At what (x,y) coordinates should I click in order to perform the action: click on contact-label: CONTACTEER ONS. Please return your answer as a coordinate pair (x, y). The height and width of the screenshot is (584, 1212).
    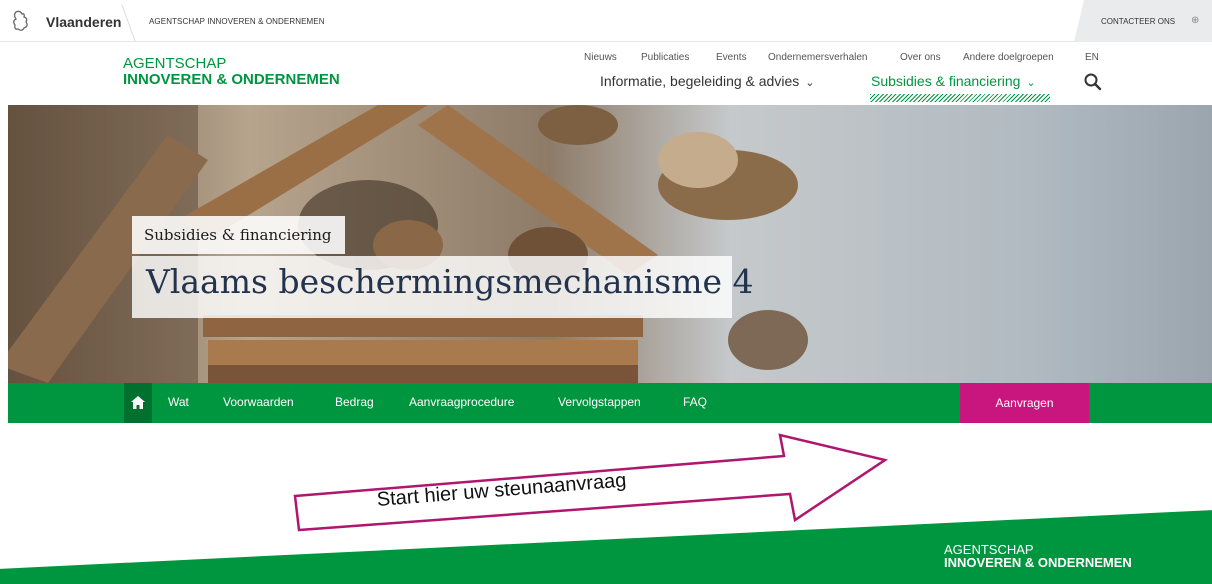
    Looking at the image, I should click on (1138, 21).